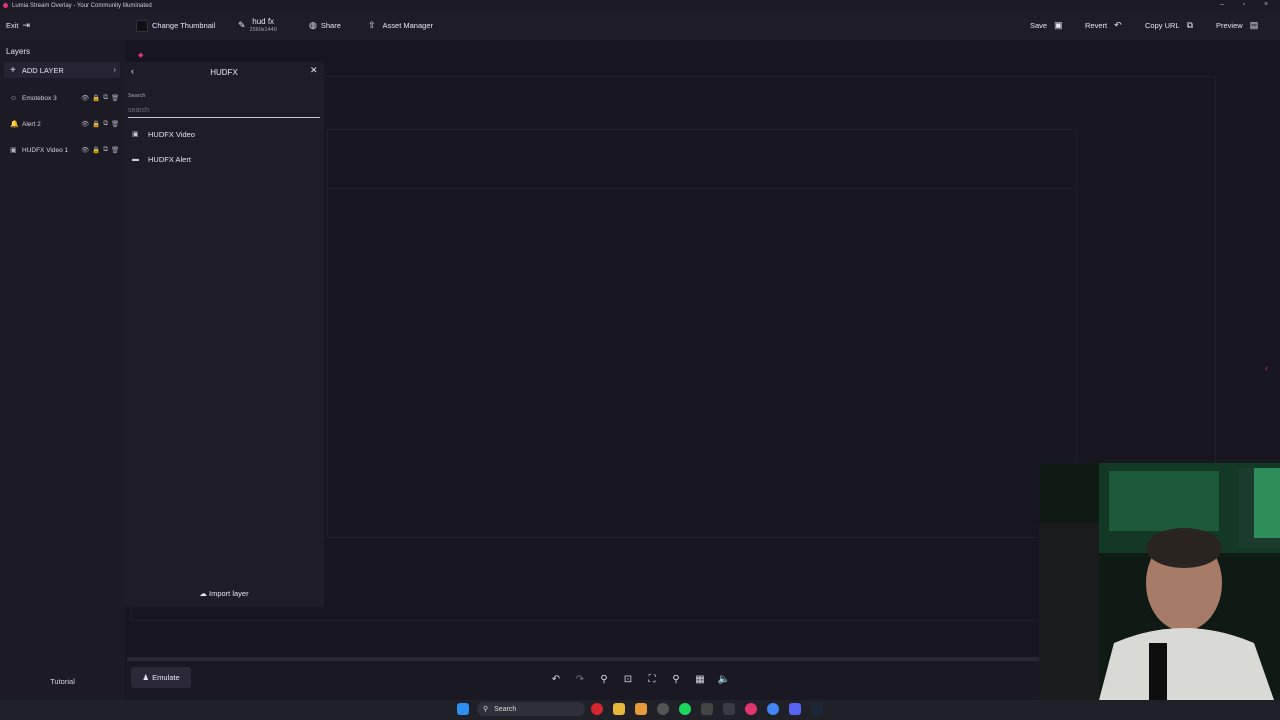  Describe the element at coordinates (1159, 581) in the screenshot. I see `webcam-feed` at that location.